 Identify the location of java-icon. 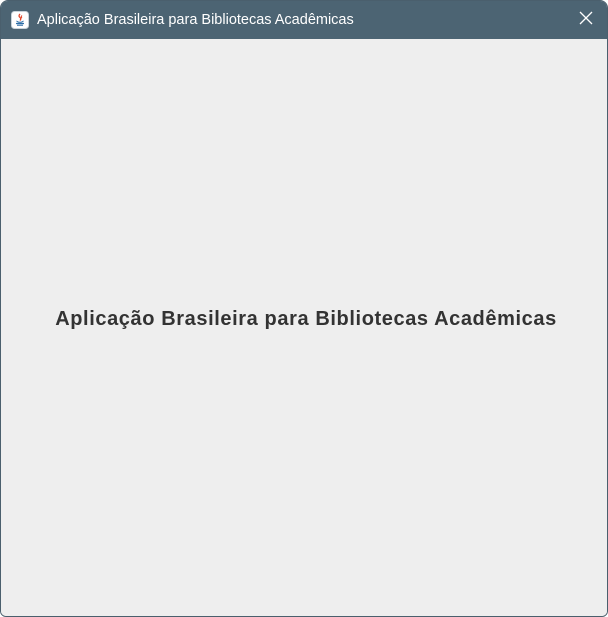
(20, 20).